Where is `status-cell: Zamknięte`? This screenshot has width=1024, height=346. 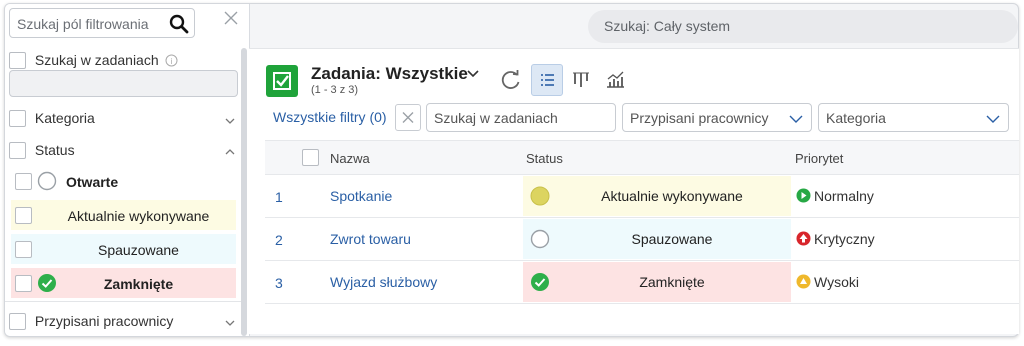 status-cell: Zamknięte is located at coordinates (657, 282).